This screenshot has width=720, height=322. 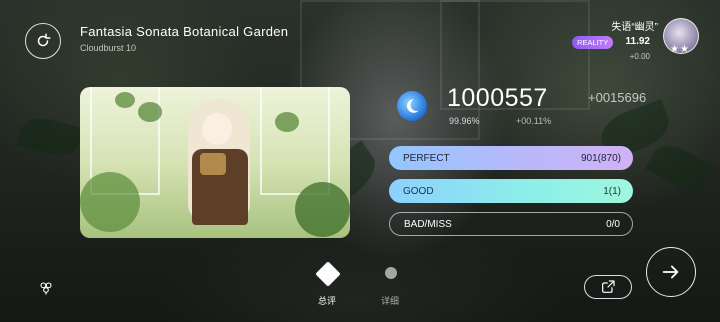 What do you see at coordinates (600, 158) in the screenshot?
I see `judge-value: 901(870)` at bounding box center [600, 158].